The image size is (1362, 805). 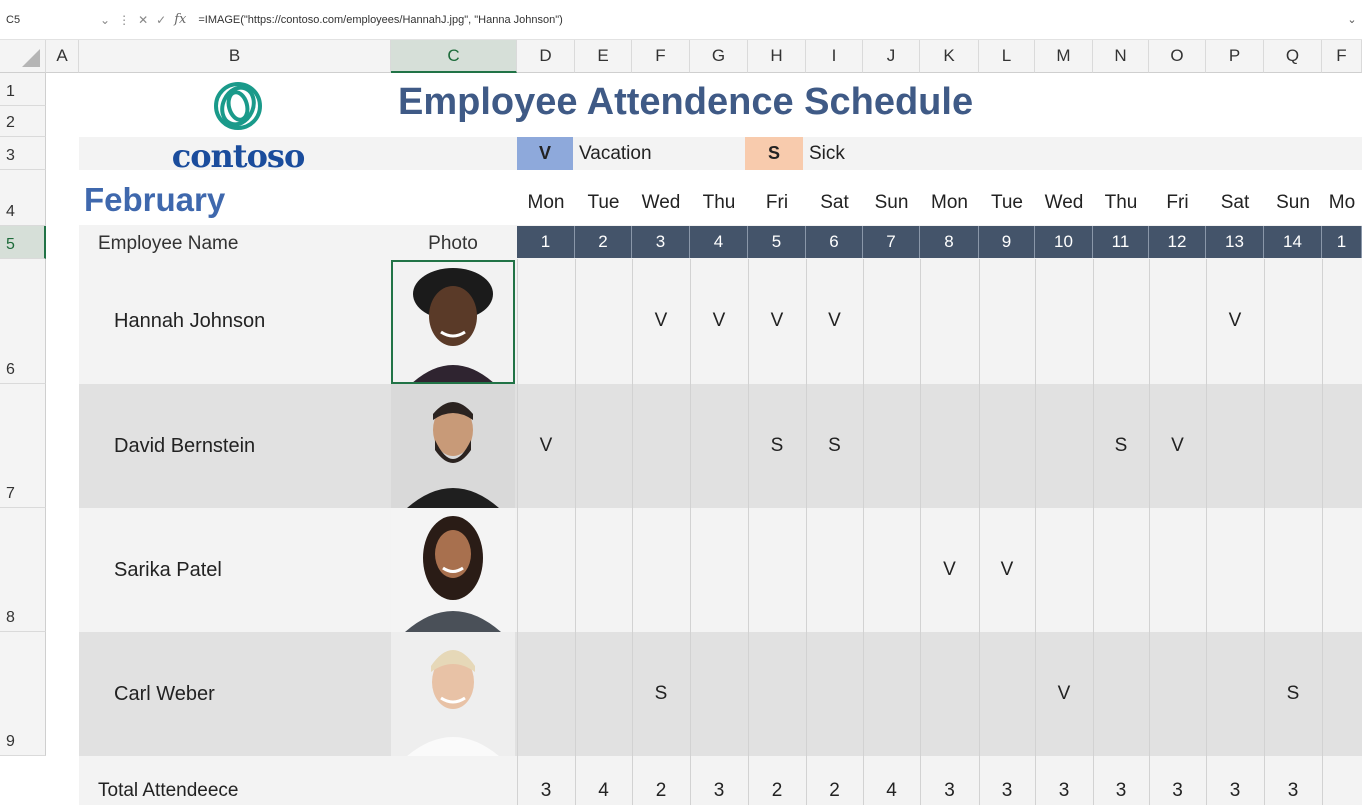 I want to click on expand-formula-icon: ⌄, so click(x=1352, y=19).